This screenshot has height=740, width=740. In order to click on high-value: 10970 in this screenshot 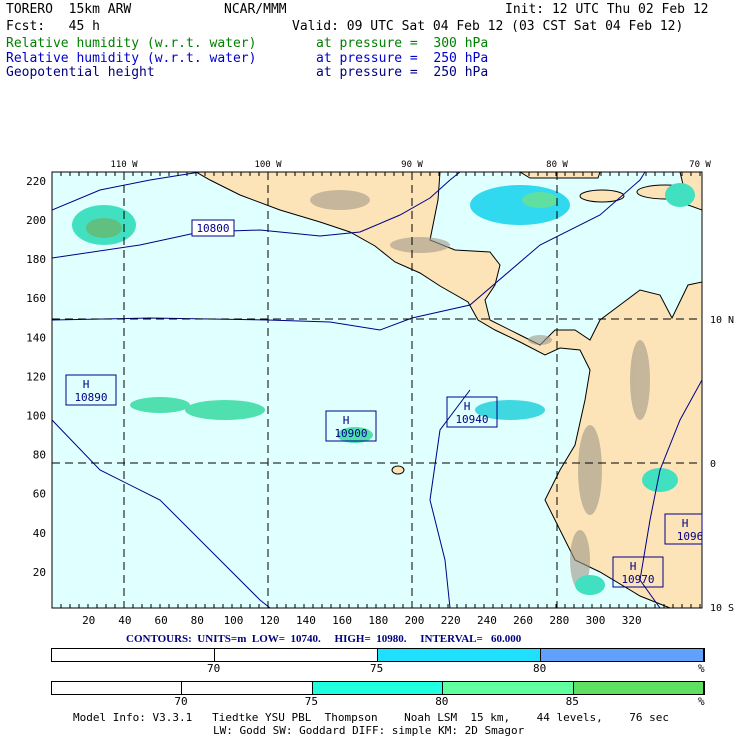, I will do `click(637, 579)`.